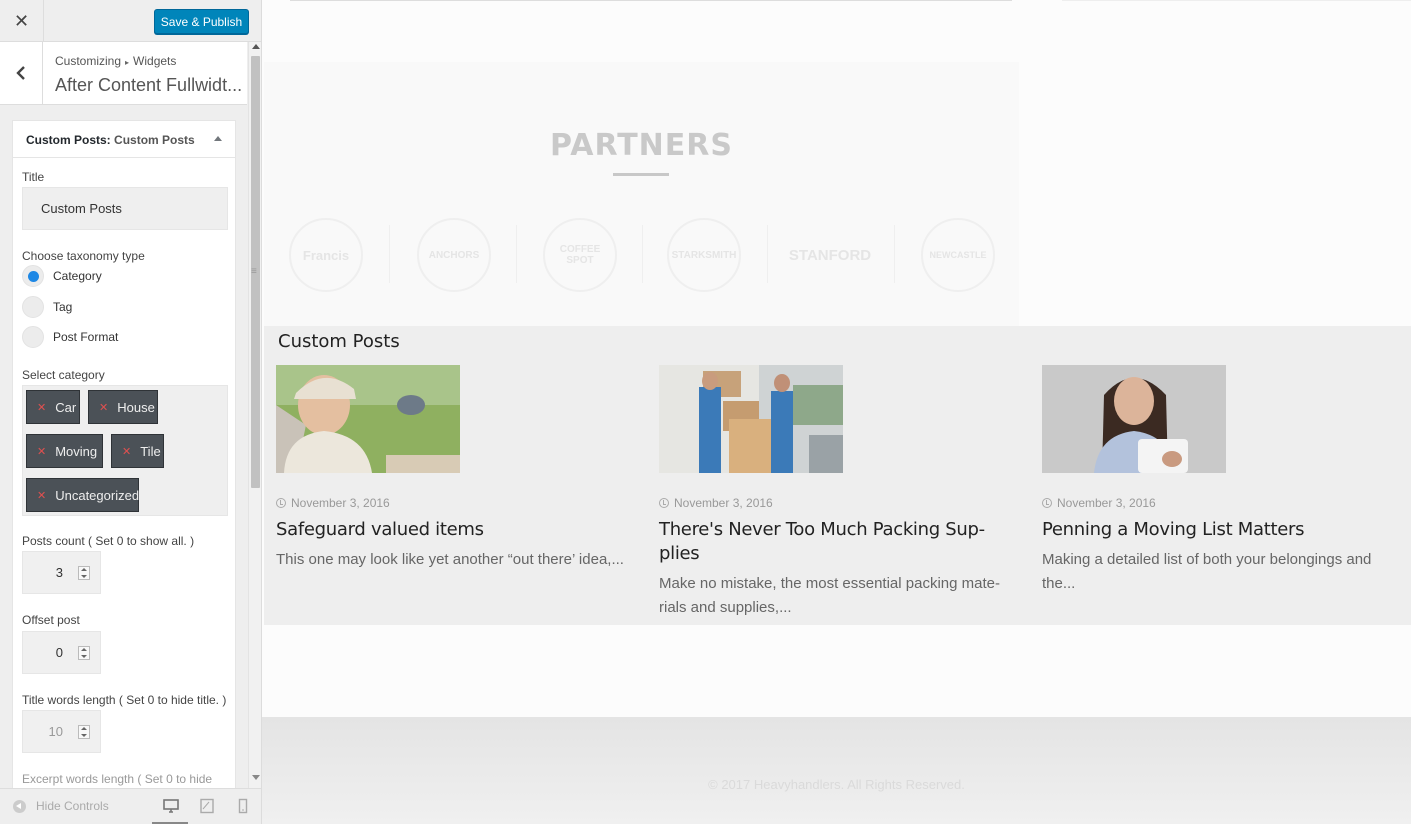 The height and width of the screenshot is (824, 1411). Describe the element at coordinates (641, 174) in the screenshot. I see `title-underline` at that location.